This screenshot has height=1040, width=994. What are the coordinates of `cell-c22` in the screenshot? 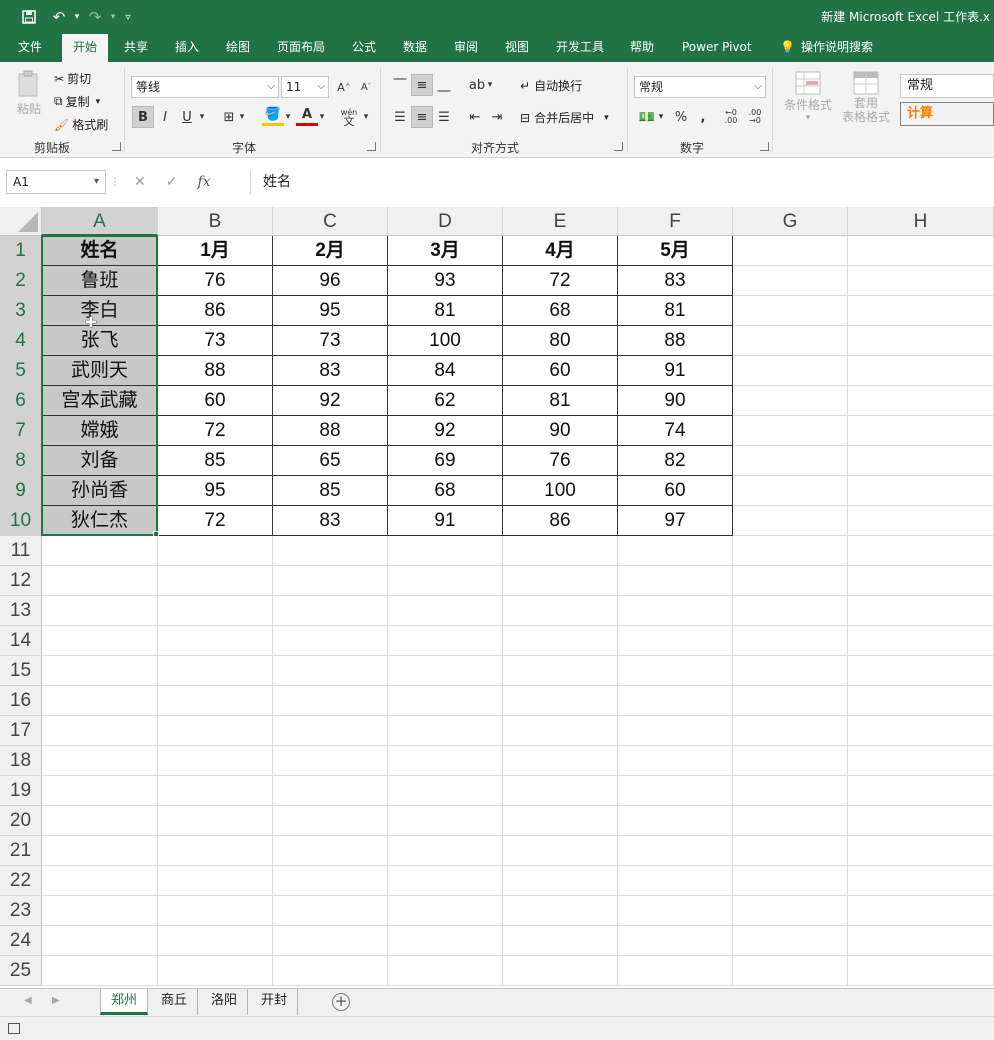 It's located at (330, 881).